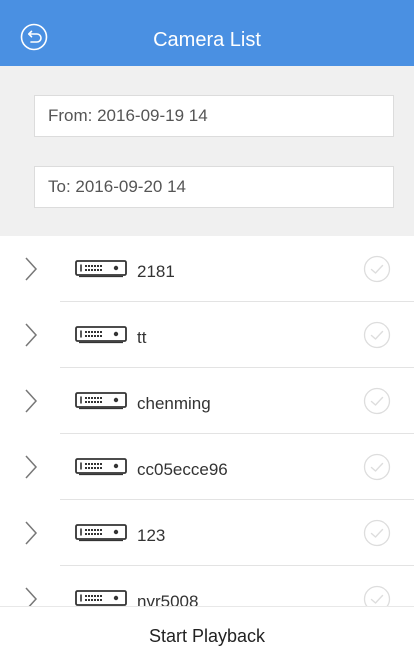 The height and width of the screenshot is (647, 414). I want to click on camera-name: cc05ecce96, so click(182, 469).